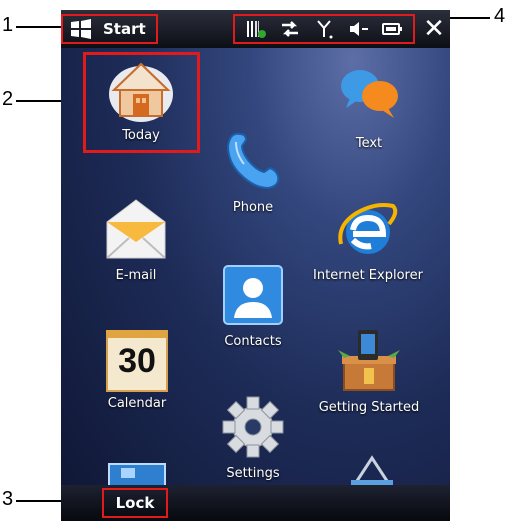 This screenshot has height=521, width=511. I want to click on callout-2: 2, so click(8, 99).